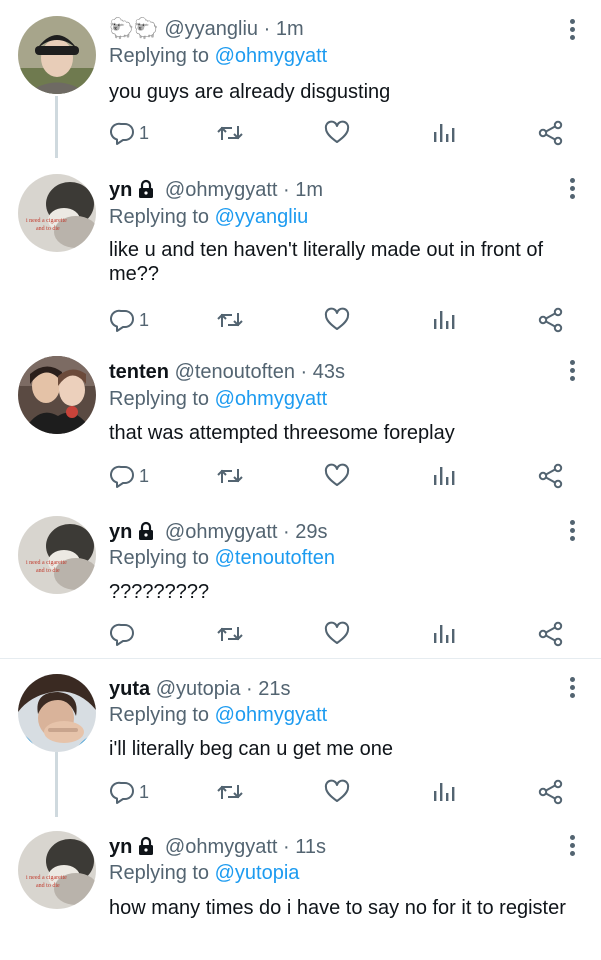 This screenshot has height=960, width=601. Describe the element at coordinates (235, 372) in the screenshot. I see `handle: @tenoutoften` at that location.